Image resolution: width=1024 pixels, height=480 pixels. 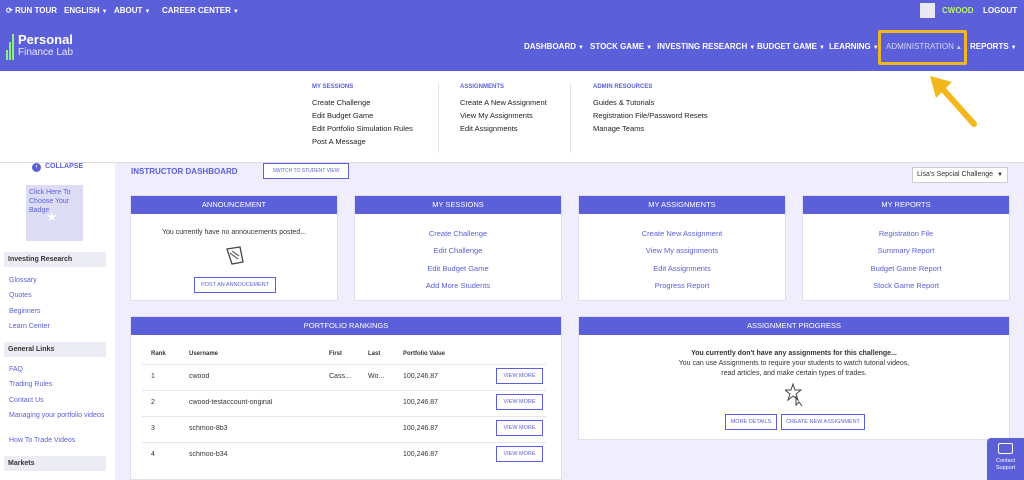 What do you see at coordinates (650, 130) in the screenshot?
I see `menu-item-manage-teams: Manage Teams` at bounding box center [650, 130].